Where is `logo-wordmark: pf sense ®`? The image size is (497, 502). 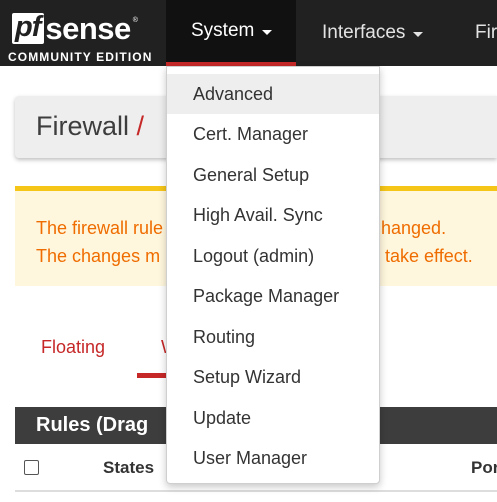 logo-wordmark: pf sense ® is located at coordinates (75, 28).